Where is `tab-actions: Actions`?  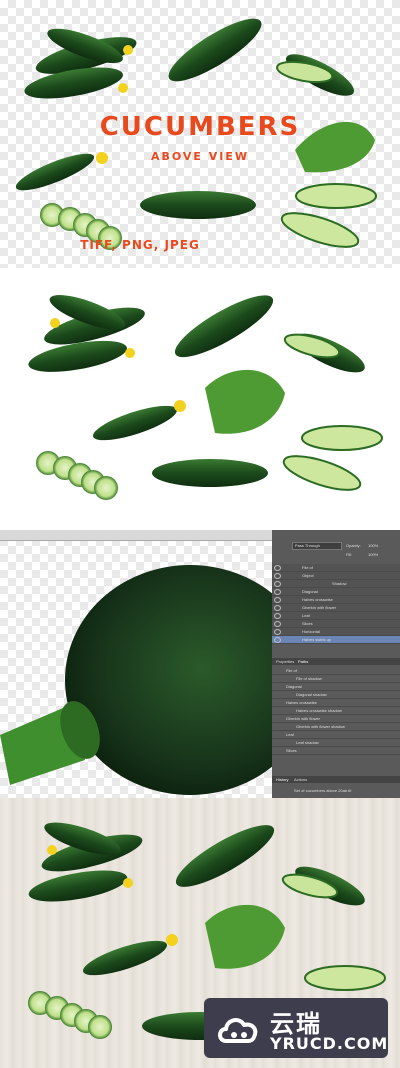
tab-actions: Actions is located at coordinates (300, 779).